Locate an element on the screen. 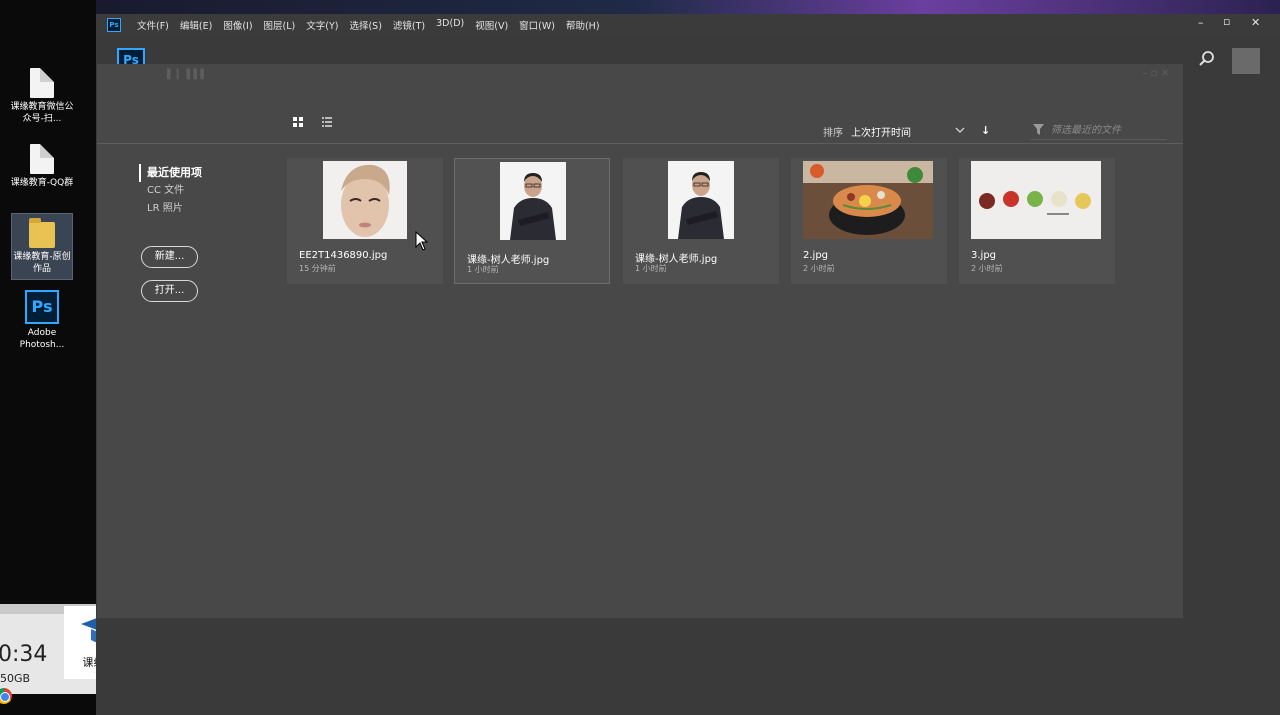 The image size is (1280, 715). desktop-icon-folder: 课缘教育-原创作品 is located at coordinates (42, 246).